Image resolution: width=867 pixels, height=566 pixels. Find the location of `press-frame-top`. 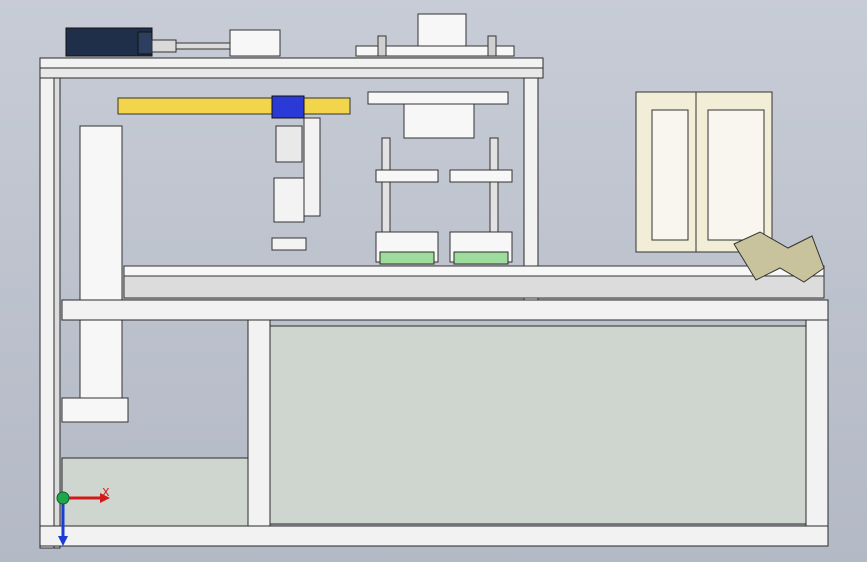

press-frame-top is located at coordinates (438, 98).